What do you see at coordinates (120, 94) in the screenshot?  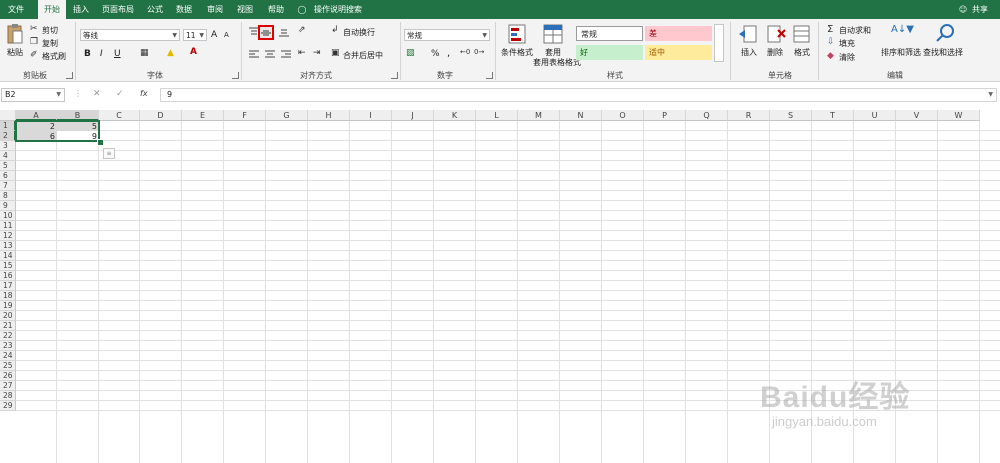 I see `enter-icon: ✓` at bounding box center [120, 94].